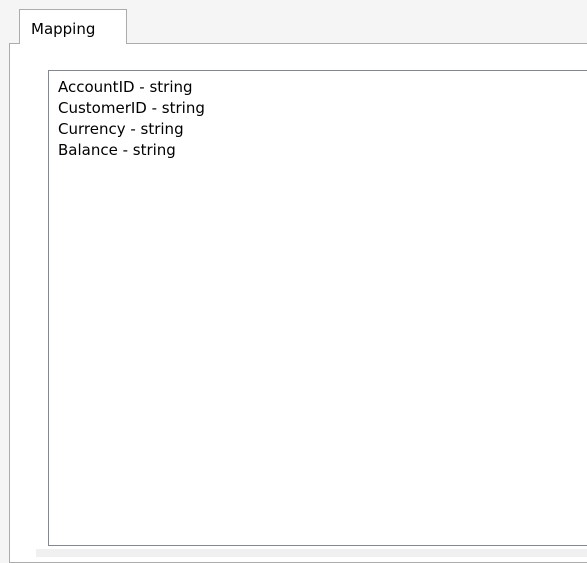 The width and height of the screenshot is (587, 563). What do you see at coordinates (131, 108) in the screenshot?
I see `list-item: CustomerID - string` at bounding box center [131, 108].